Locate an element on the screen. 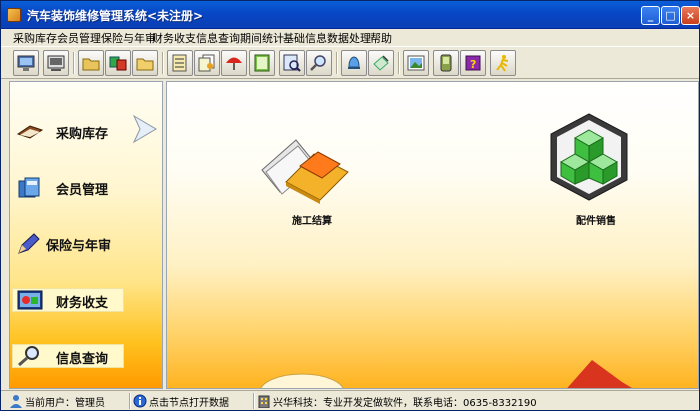 This screenshot has height=411, width=700. menu-info-query: 信息查询 is located at coordinates (218, 38).